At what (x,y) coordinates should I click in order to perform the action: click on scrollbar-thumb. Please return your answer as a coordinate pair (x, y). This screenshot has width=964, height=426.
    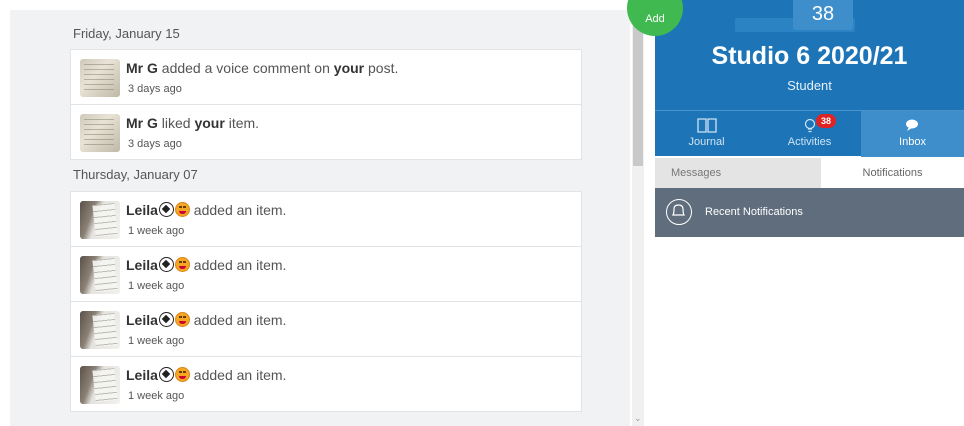
    Looking at the image, I should click on (638, 88).